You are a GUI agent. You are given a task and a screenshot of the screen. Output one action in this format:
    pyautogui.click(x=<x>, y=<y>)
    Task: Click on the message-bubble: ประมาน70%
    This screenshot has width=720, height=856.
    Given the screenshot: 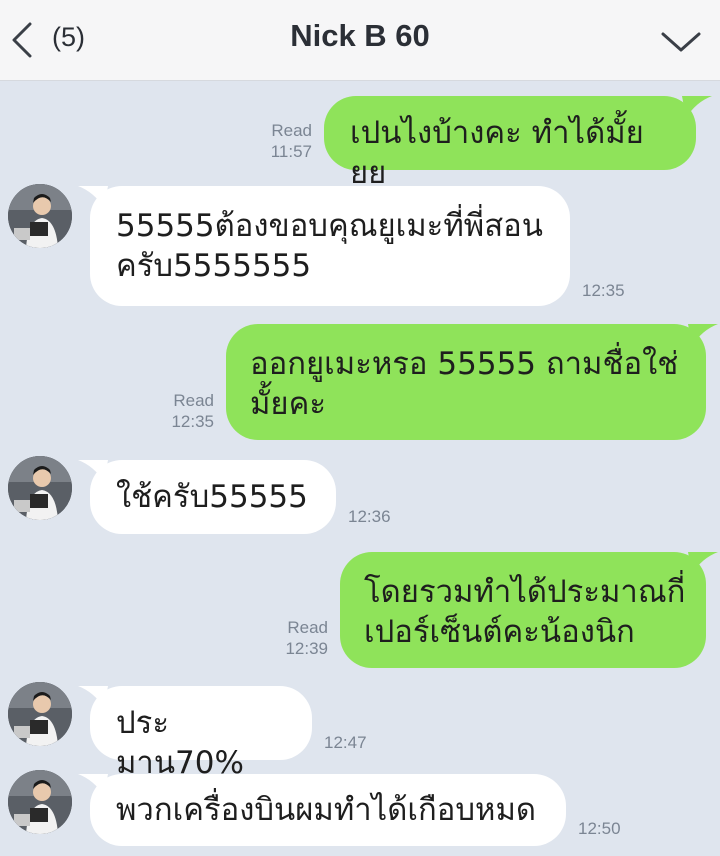 What is the action you would take?
    pyautogui.click(x=201, y=733)
    